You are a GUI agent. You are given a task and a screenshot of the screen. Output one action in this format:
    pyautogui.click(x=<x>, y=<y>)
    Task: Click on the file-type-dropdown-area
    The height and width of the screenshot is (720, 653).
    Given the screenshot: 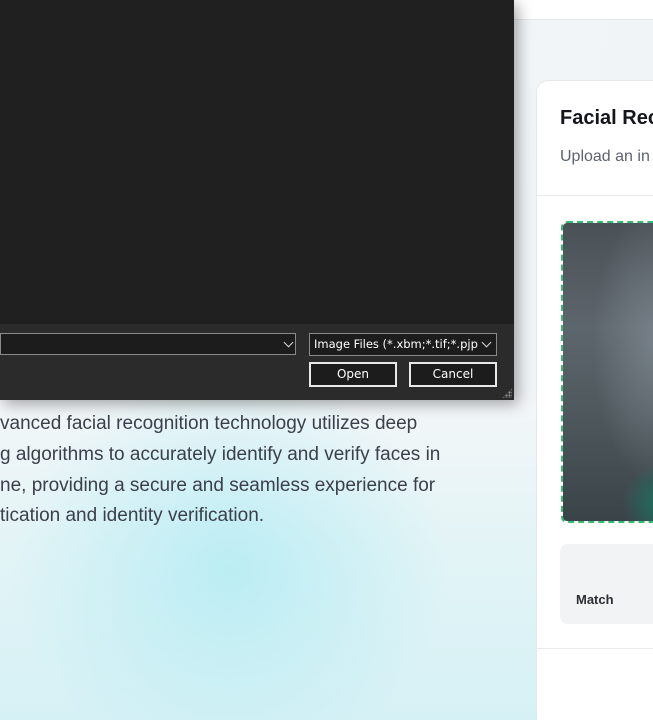 What is the action you would take?
    pyautogui.click(x=487, y=344)
    